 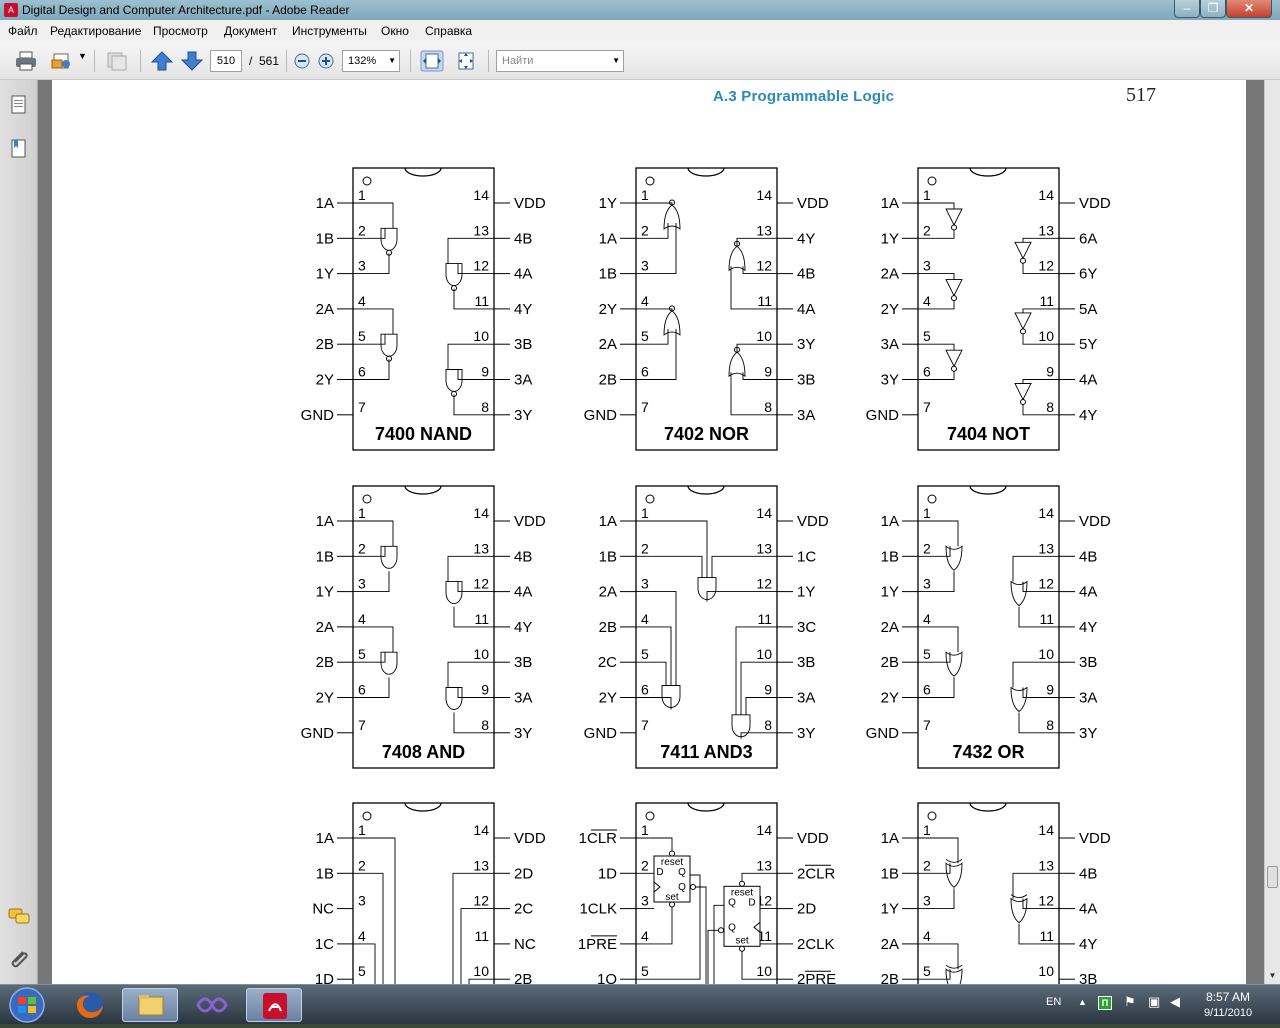 What do you see at coordinates (326, 61) in the screenshot?
I see `zoom-in-icon` at bounding box center [326, 61].